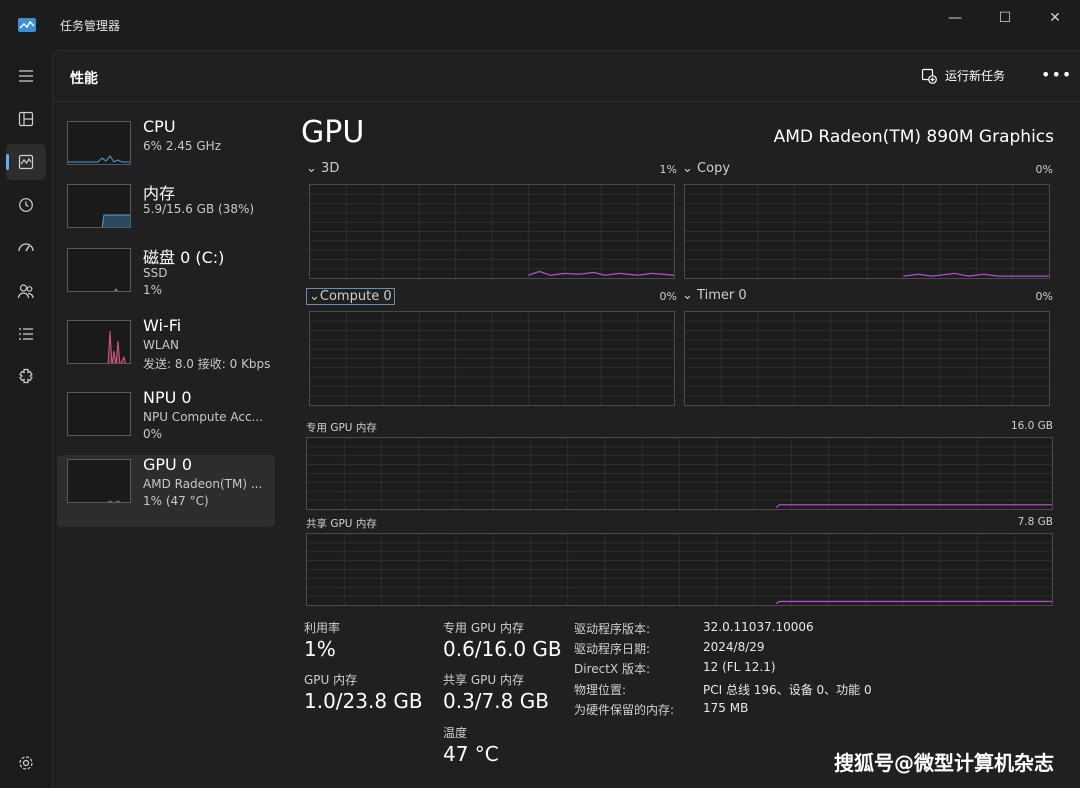 This screenshot has width=1080, height=788. I want to click on engine-selector-copy: ⌄ Copy, so click(706, 168).